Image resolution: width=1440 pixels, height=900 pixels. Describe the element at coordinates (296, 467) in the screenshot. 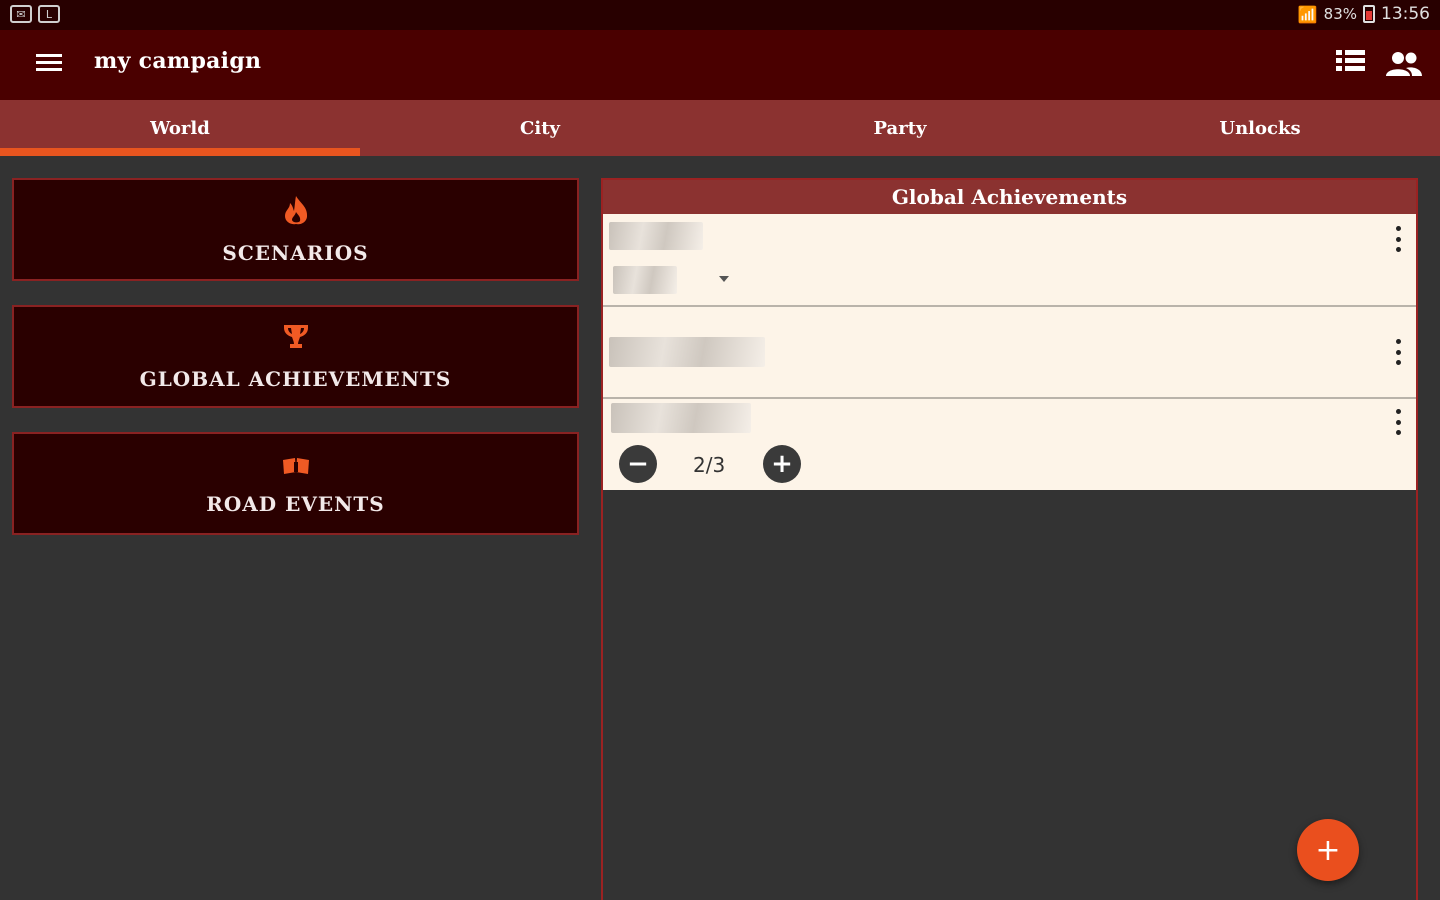

I see `cards-icon` at that location.